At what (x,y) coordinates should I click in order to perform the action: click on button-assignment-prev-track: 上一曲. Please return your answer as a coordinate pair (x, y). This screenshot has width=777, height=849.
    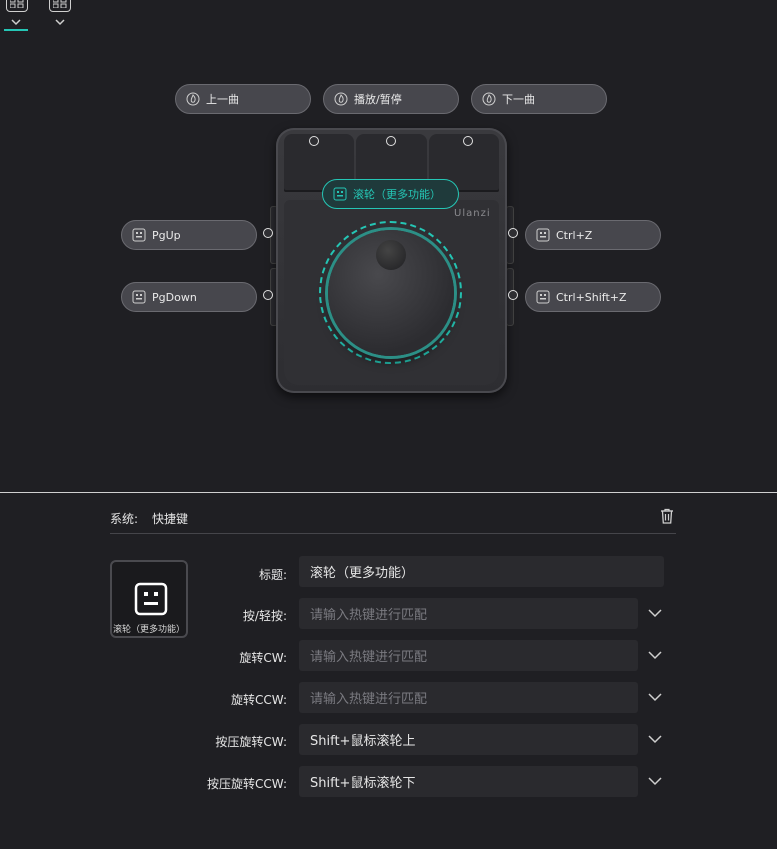
    Looking at the image, I should click on (243, 99).